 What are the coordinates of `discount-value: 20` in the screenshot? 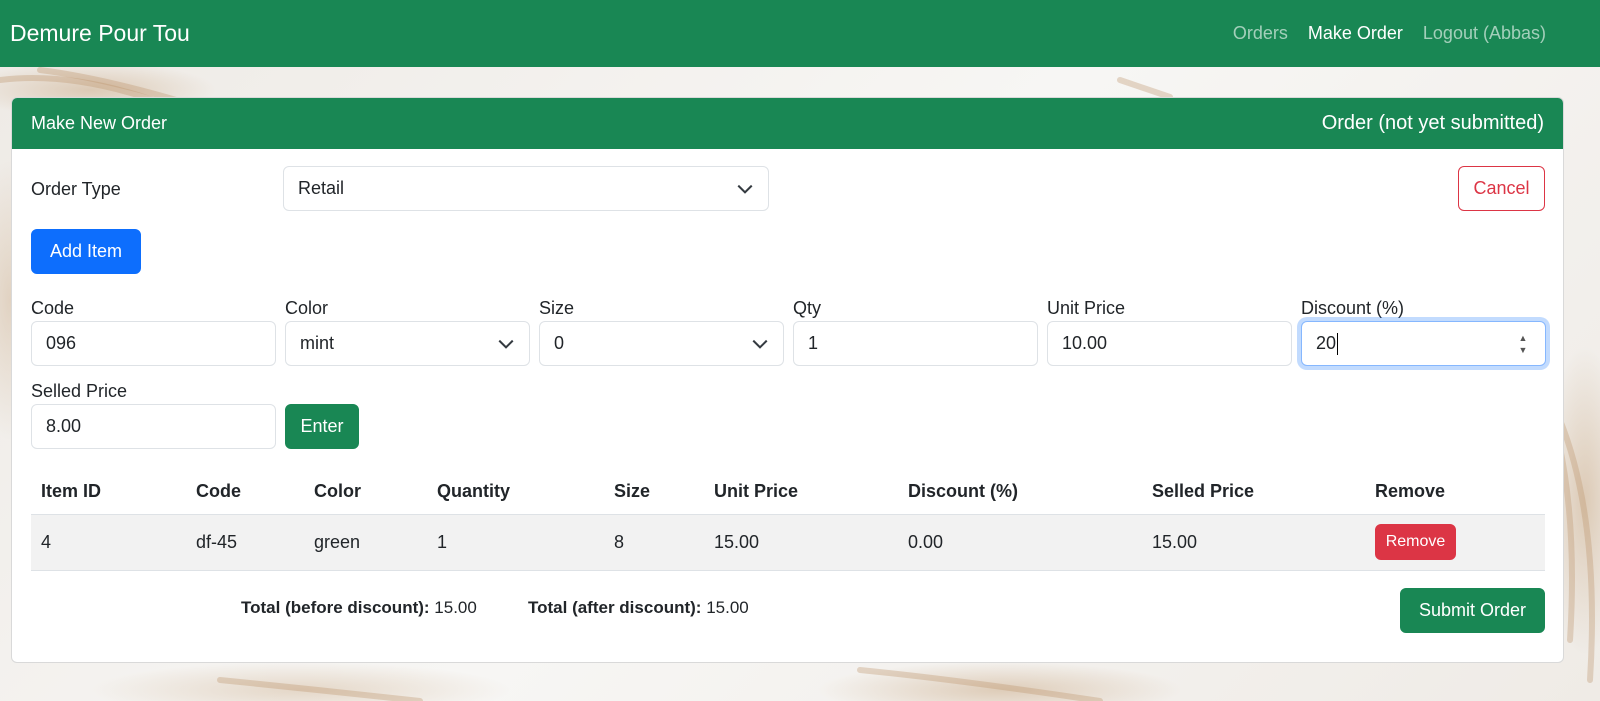 It's located at (1326, 343).